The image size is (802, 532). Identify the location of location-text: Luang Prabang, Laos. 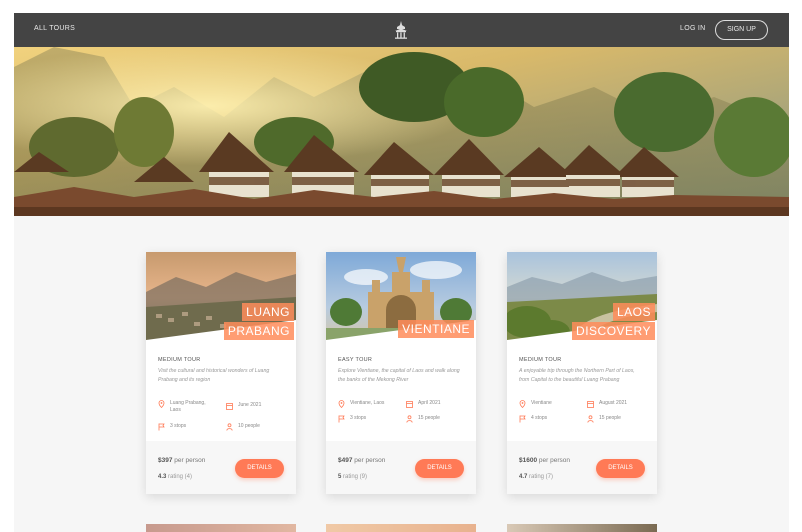
(188, 406).